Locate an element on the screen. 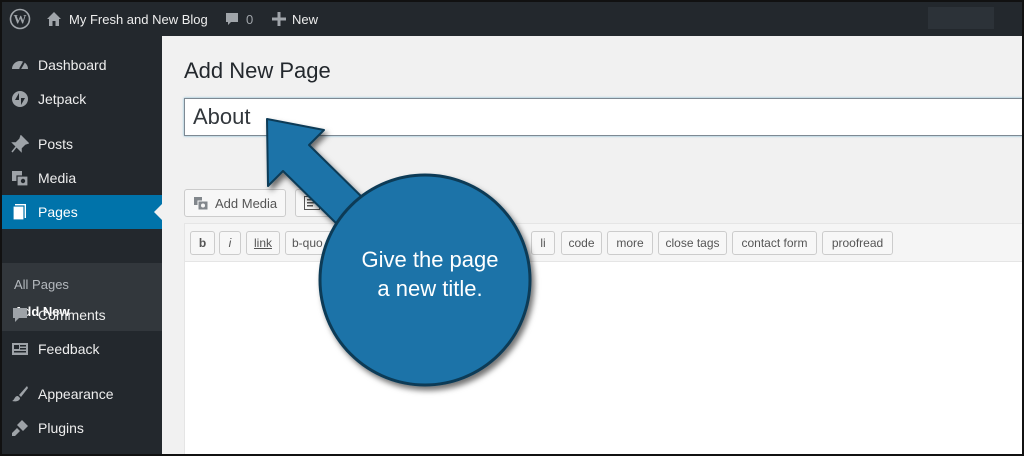 The image size is (1024, 456). callout-line-1: Give the page is located at coordinates (430, 259).